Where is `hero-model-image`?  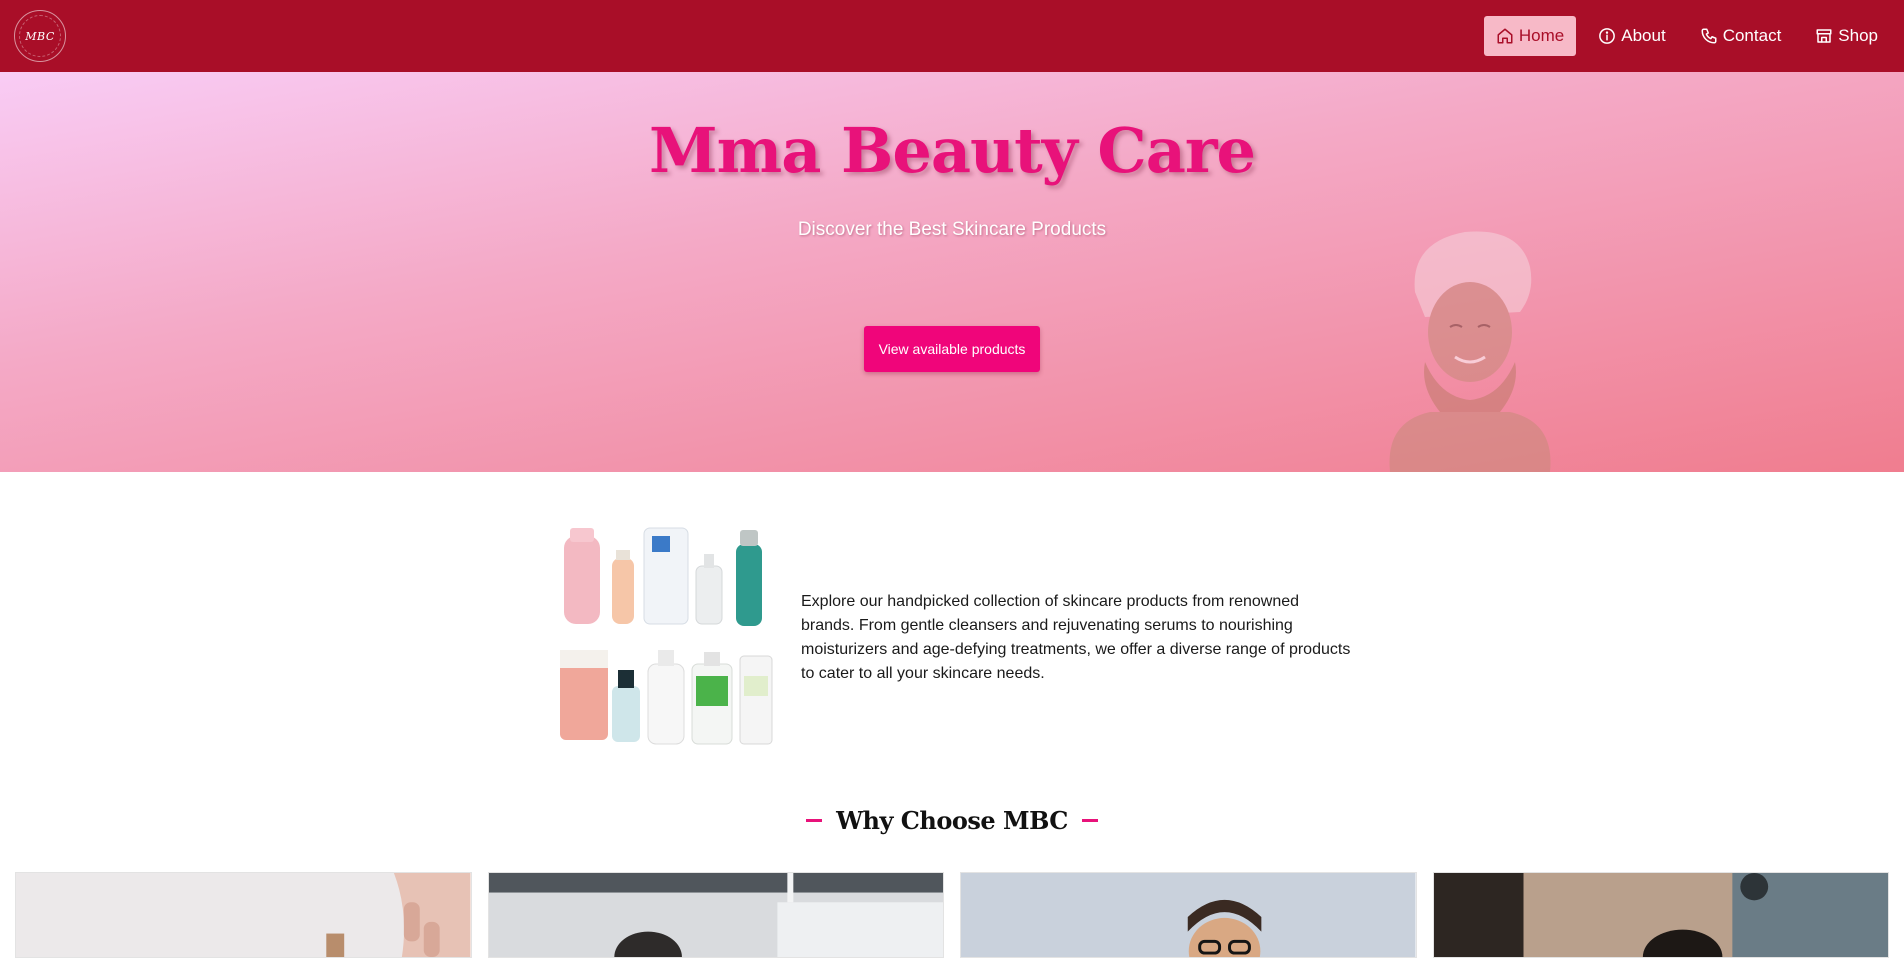
hero-model-image is located at coordinates (1470, 351).